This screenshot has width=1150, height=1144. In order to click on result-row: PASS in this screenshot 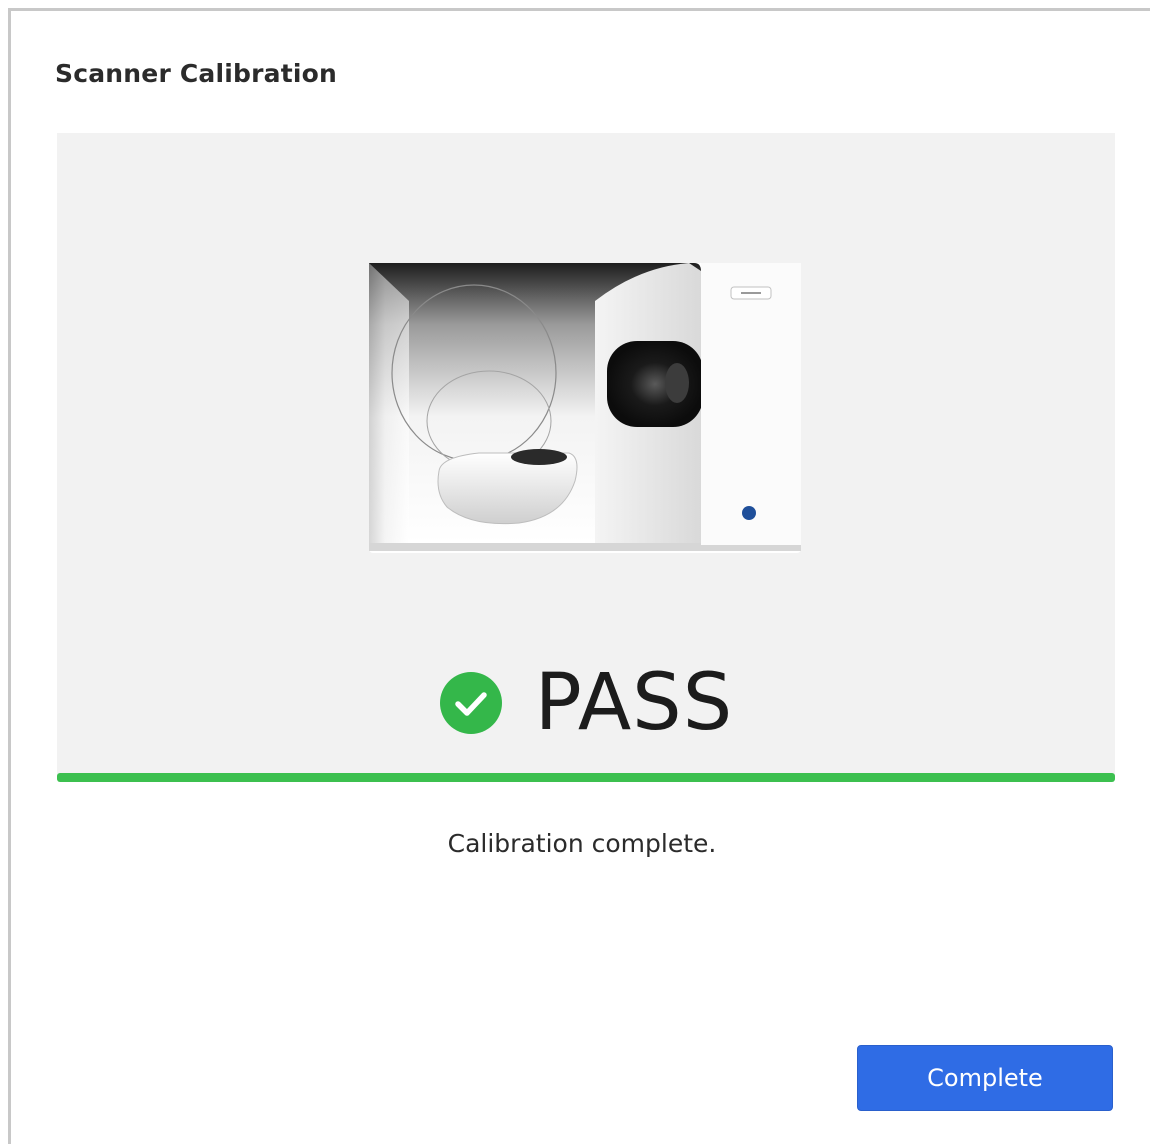, I will do `click(586, 703)`.